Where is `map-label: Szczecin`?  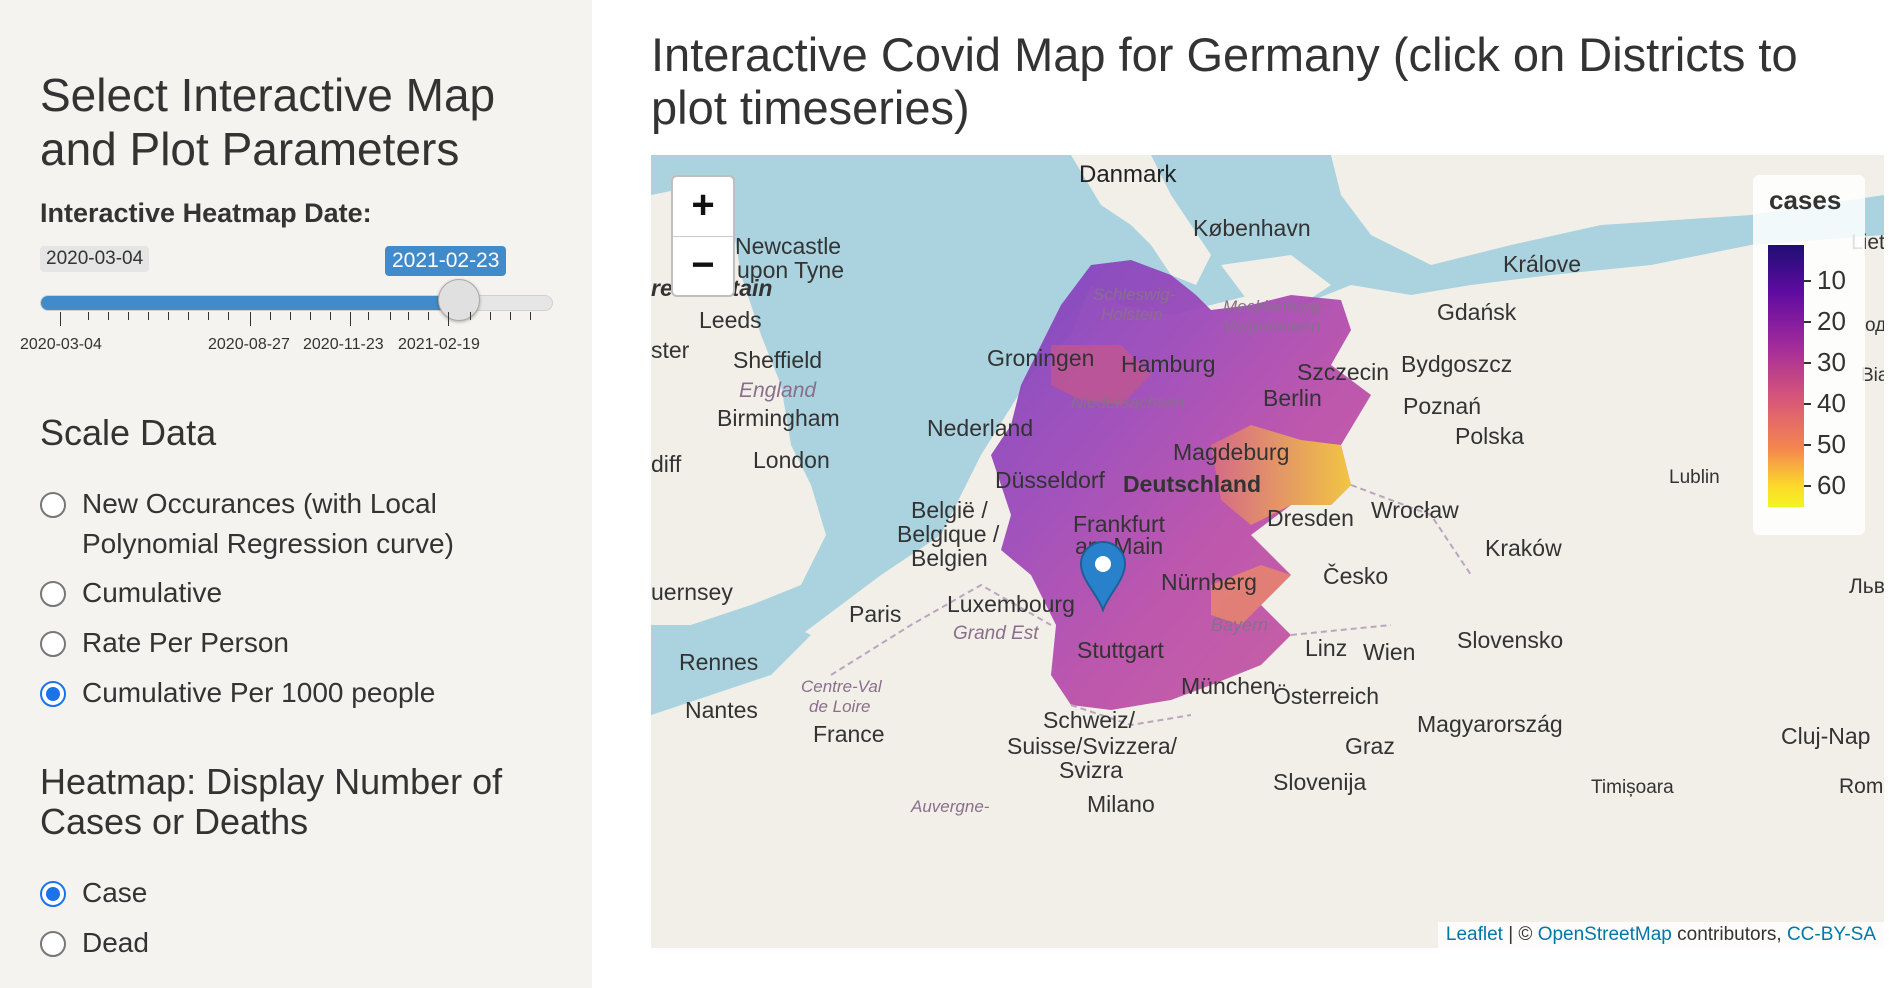 map-label: Szczecin is located at coordinates (1343, 372).